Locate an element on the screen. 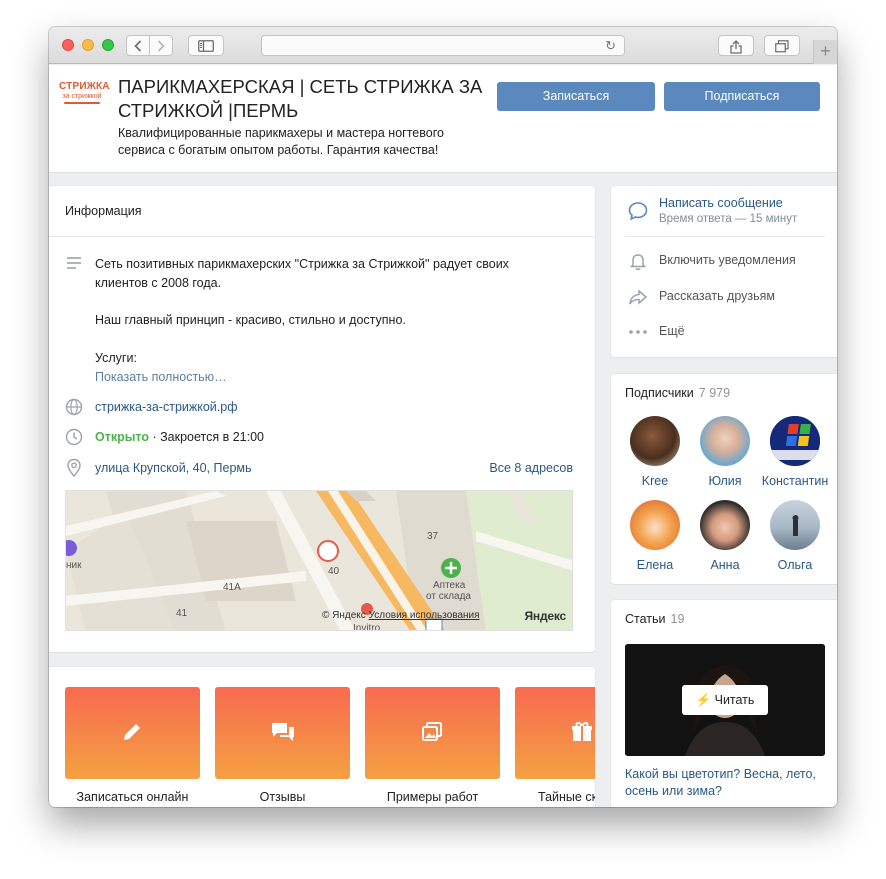 Image resolution: width=886 pixels, height=879 pixels. subscriber-name-yulia: Юлия is located at coordinates (725, 481).